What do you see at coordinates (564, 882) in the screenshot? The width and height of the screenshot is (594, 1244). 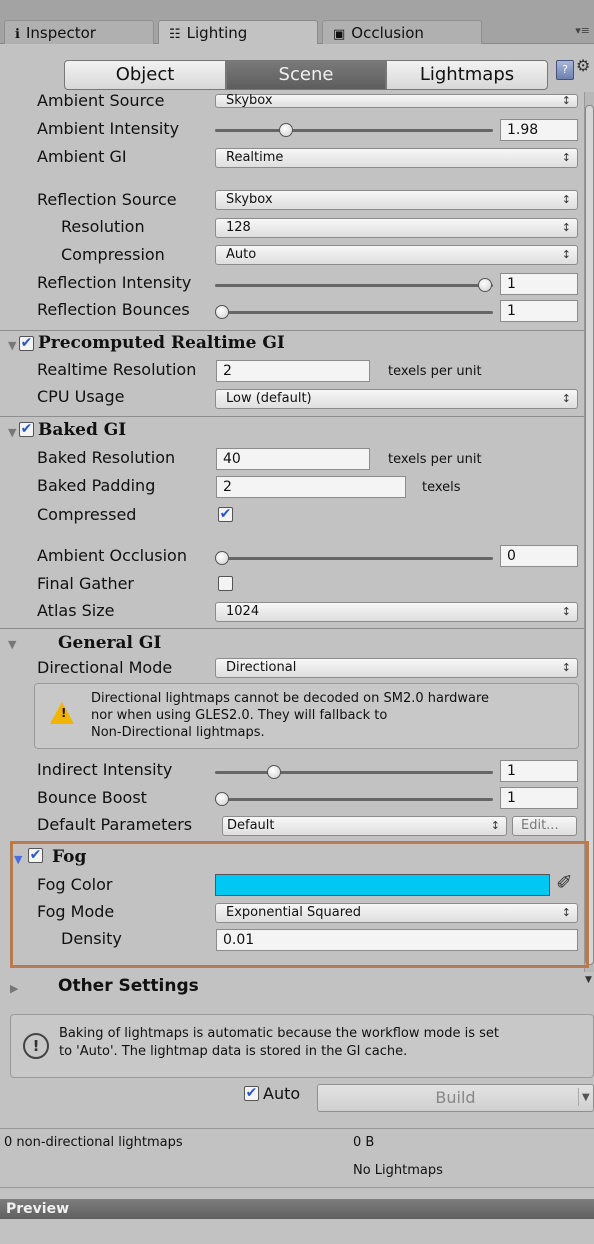 I see `eyedropper-icon: ✐` at bounding box center [564, 882].